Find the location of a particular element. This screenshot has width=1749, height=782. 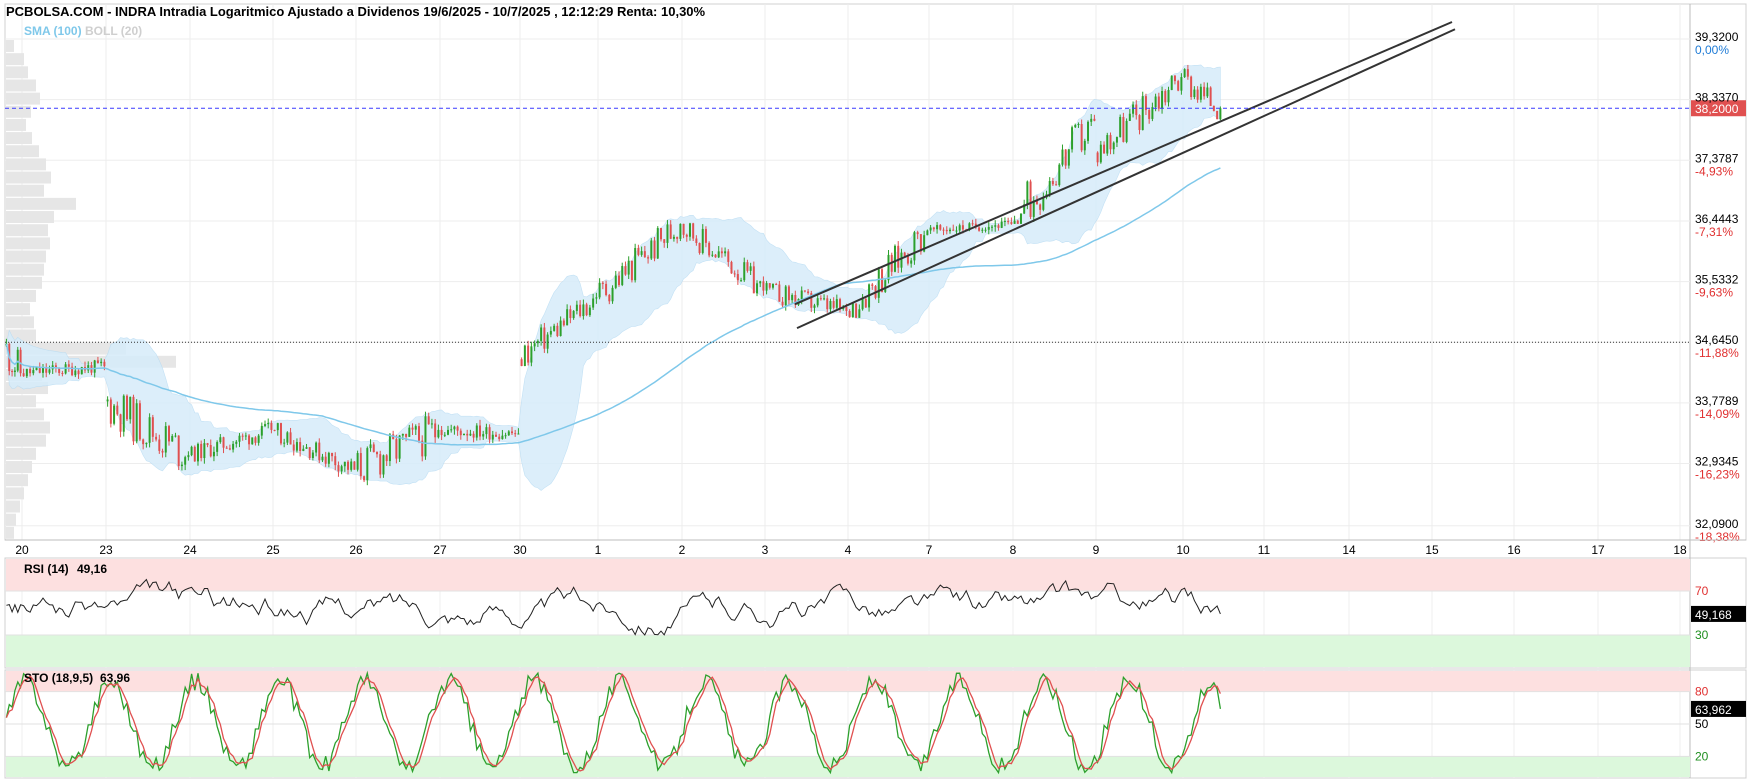

sma-legend: SMA (100) is located at coordinates (53, 31).